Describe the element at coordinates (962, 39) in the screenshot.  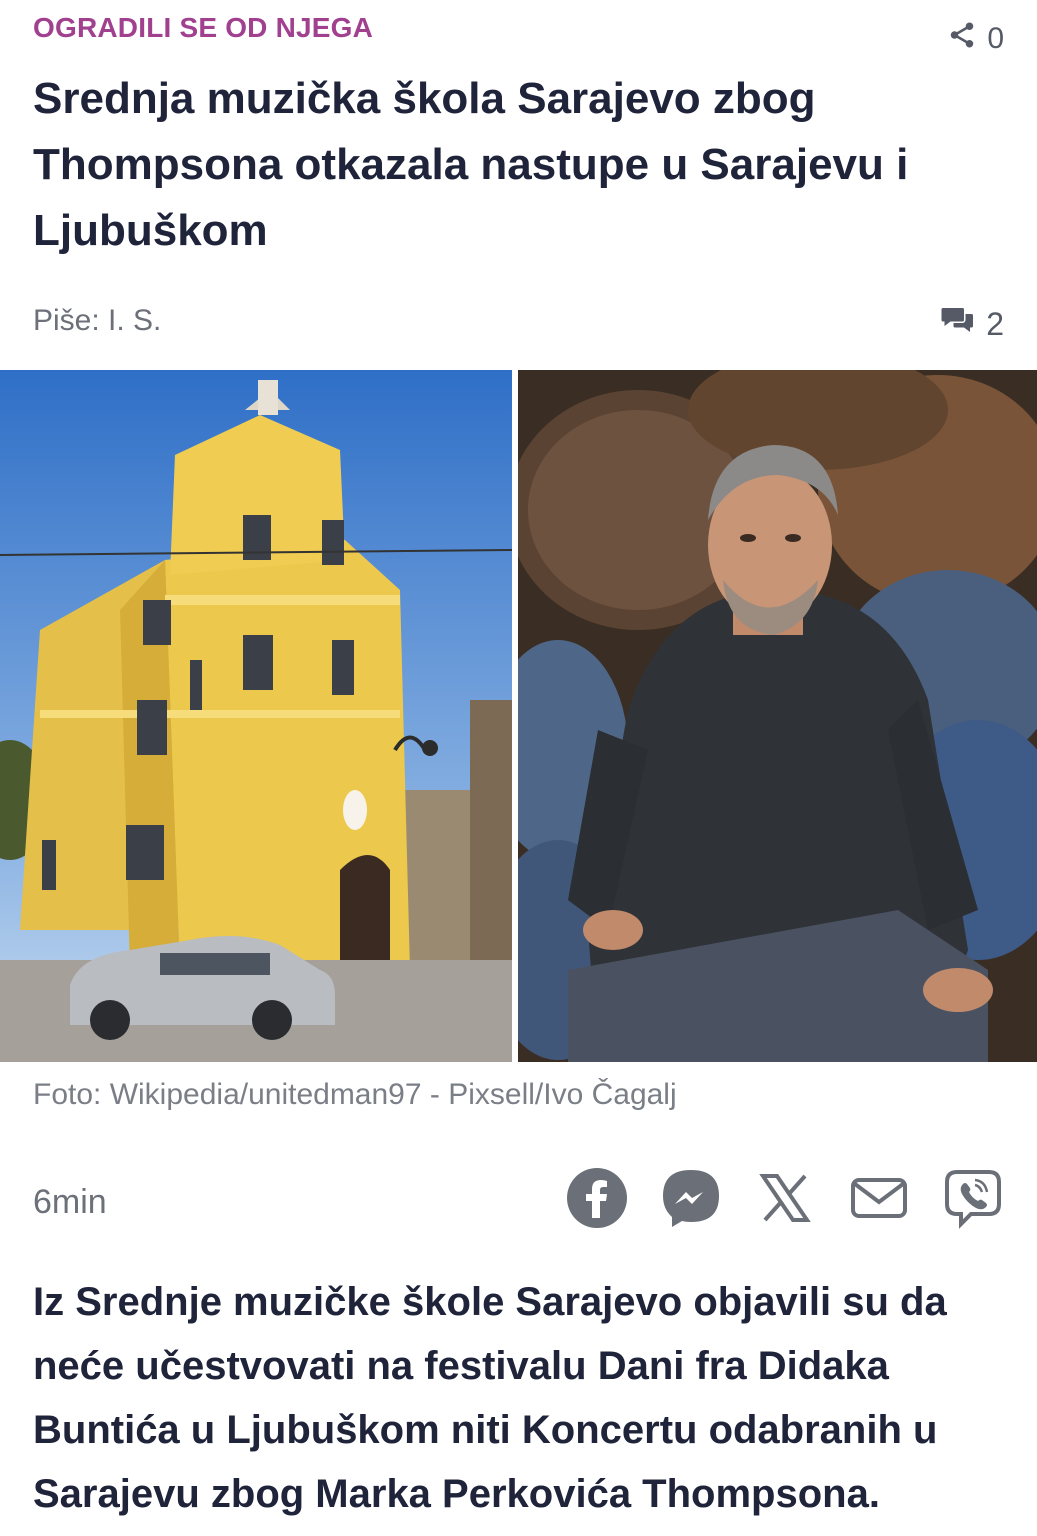
I see `share-icon` at that location.